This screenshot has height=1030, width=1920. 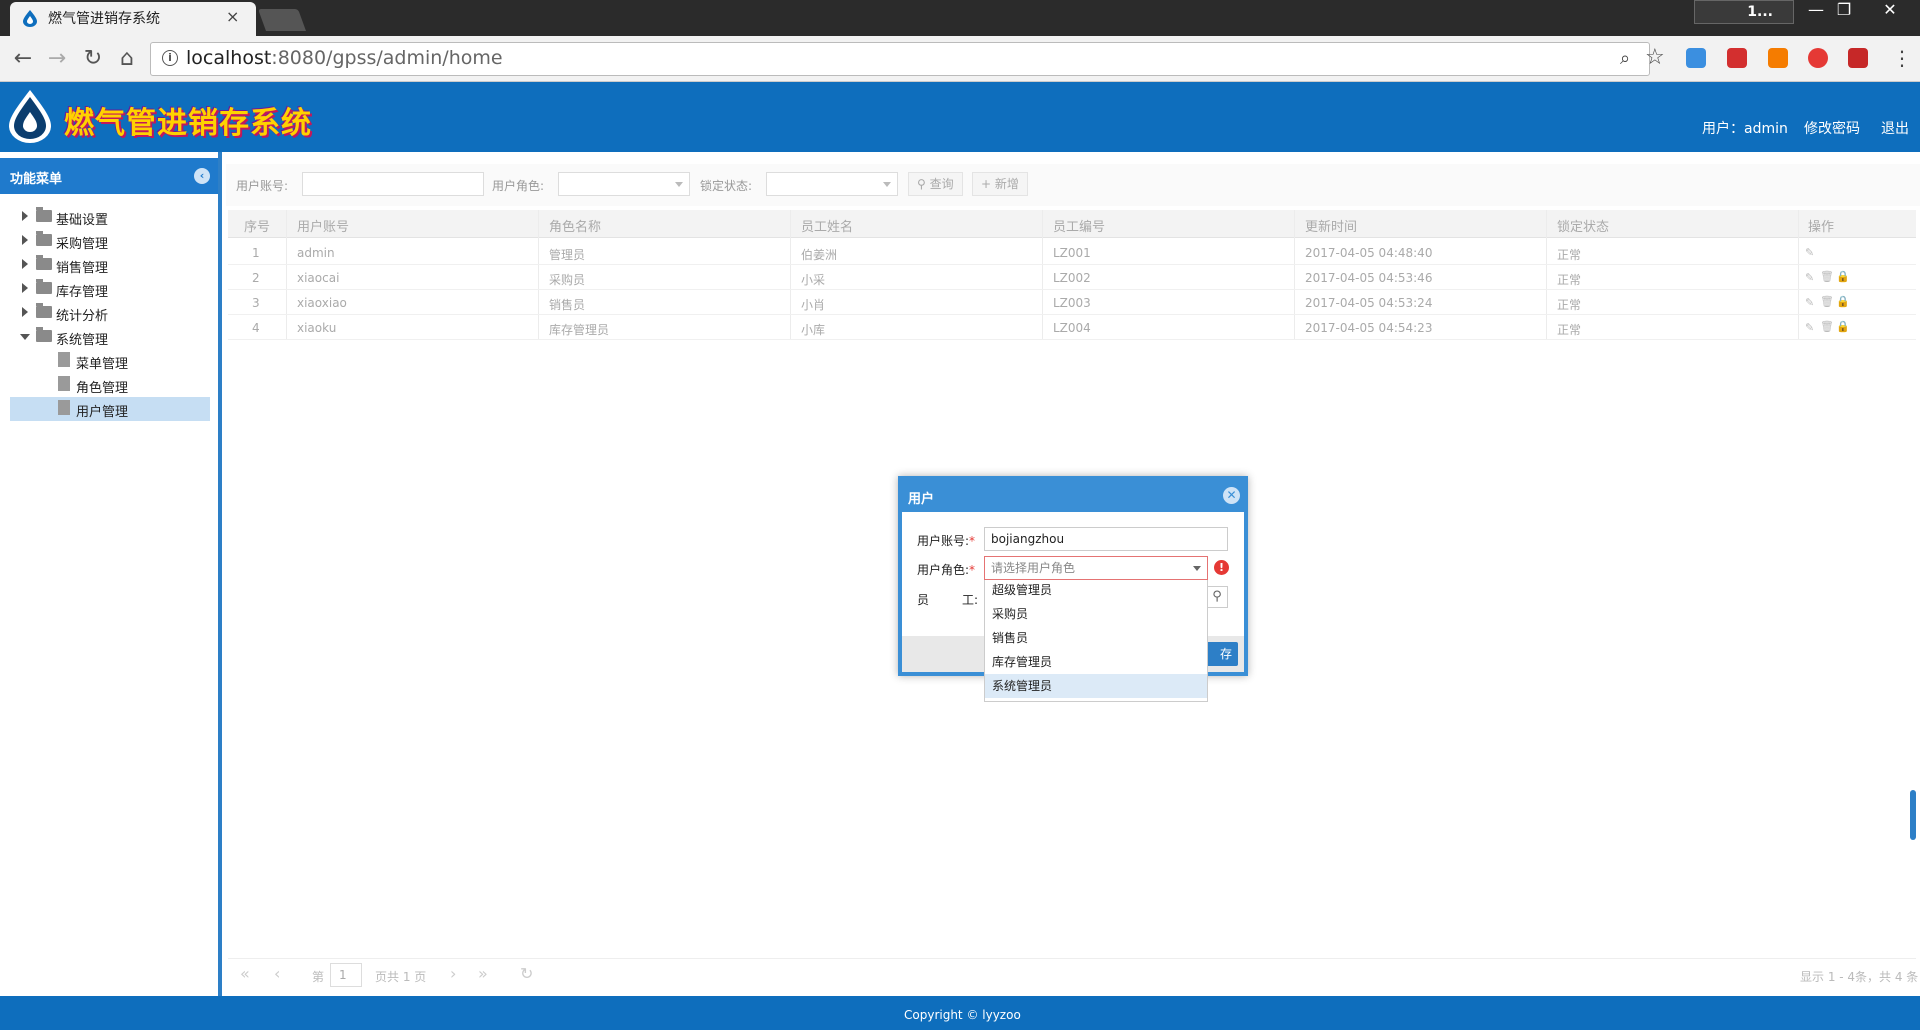 I want to click on sidebar-item-menu-management: 菜单管理, so click(x=110, y=361).